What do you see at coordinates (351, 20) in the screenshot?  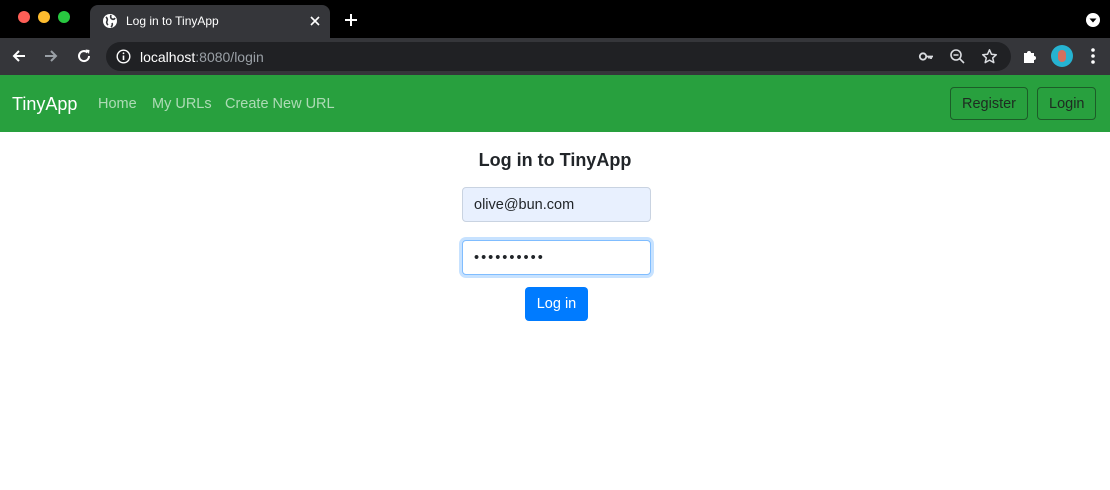 I see `new-tab-icon` at bounding box center [351, 20].